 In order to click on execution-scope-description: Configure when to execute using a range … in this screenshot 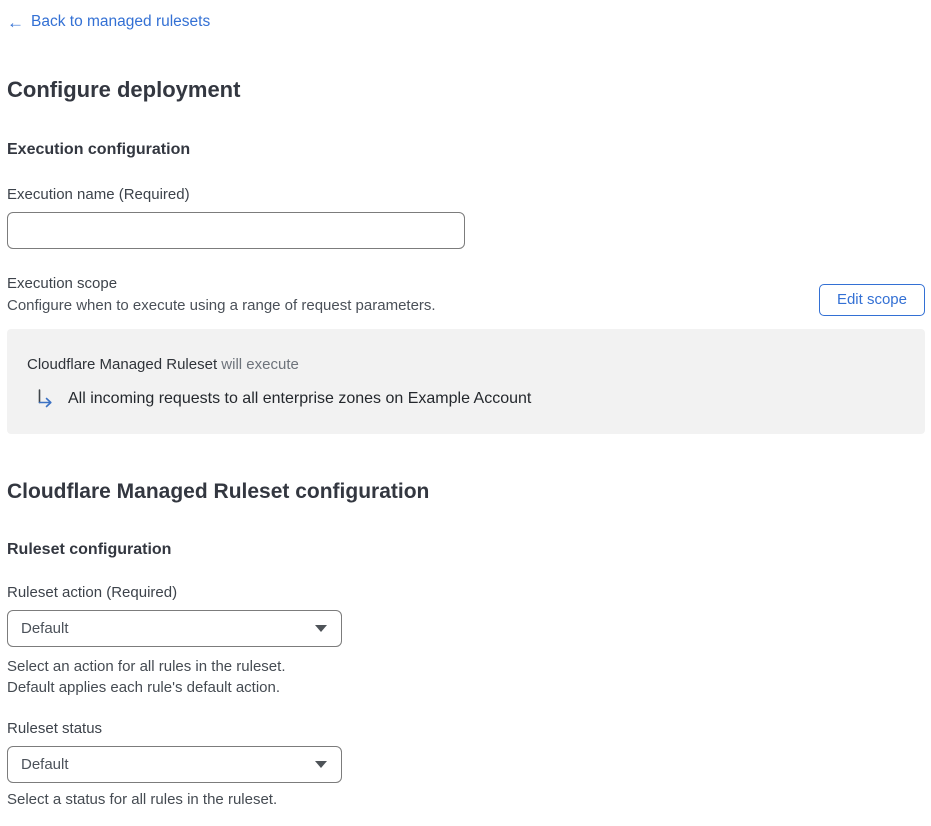, I will do `click(221, 305)`.